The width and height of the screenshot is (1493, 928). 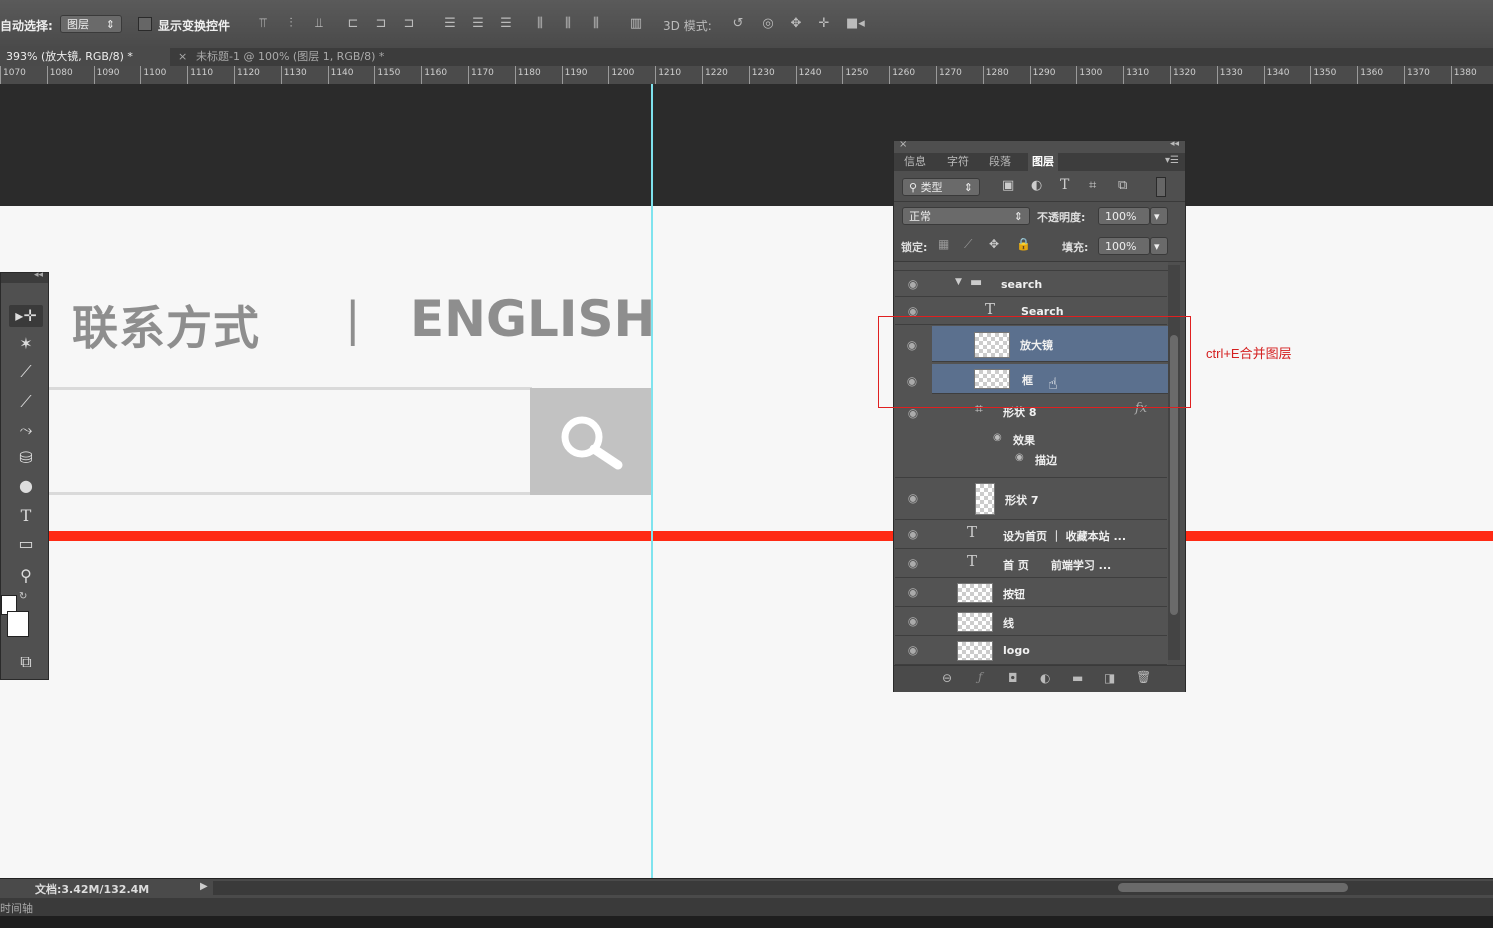 What do you see at coordinates (506, 24) in the screenshot?
I see `distribute-bottom-icon: ☰` at bounding box center [506, 24].